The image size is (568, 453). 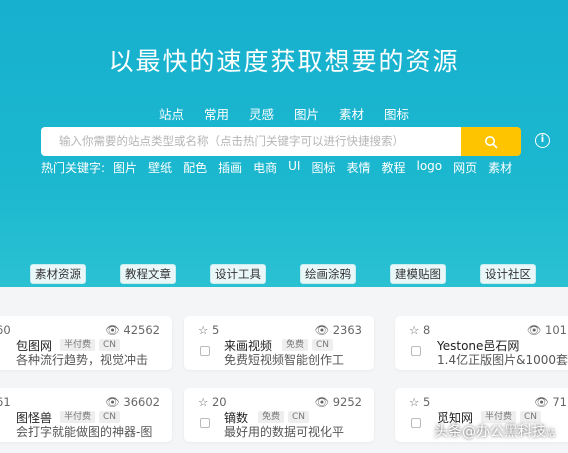 I want to click on site-description: 各种流行趋势，视觉冲击, so click(x=82, y=360).